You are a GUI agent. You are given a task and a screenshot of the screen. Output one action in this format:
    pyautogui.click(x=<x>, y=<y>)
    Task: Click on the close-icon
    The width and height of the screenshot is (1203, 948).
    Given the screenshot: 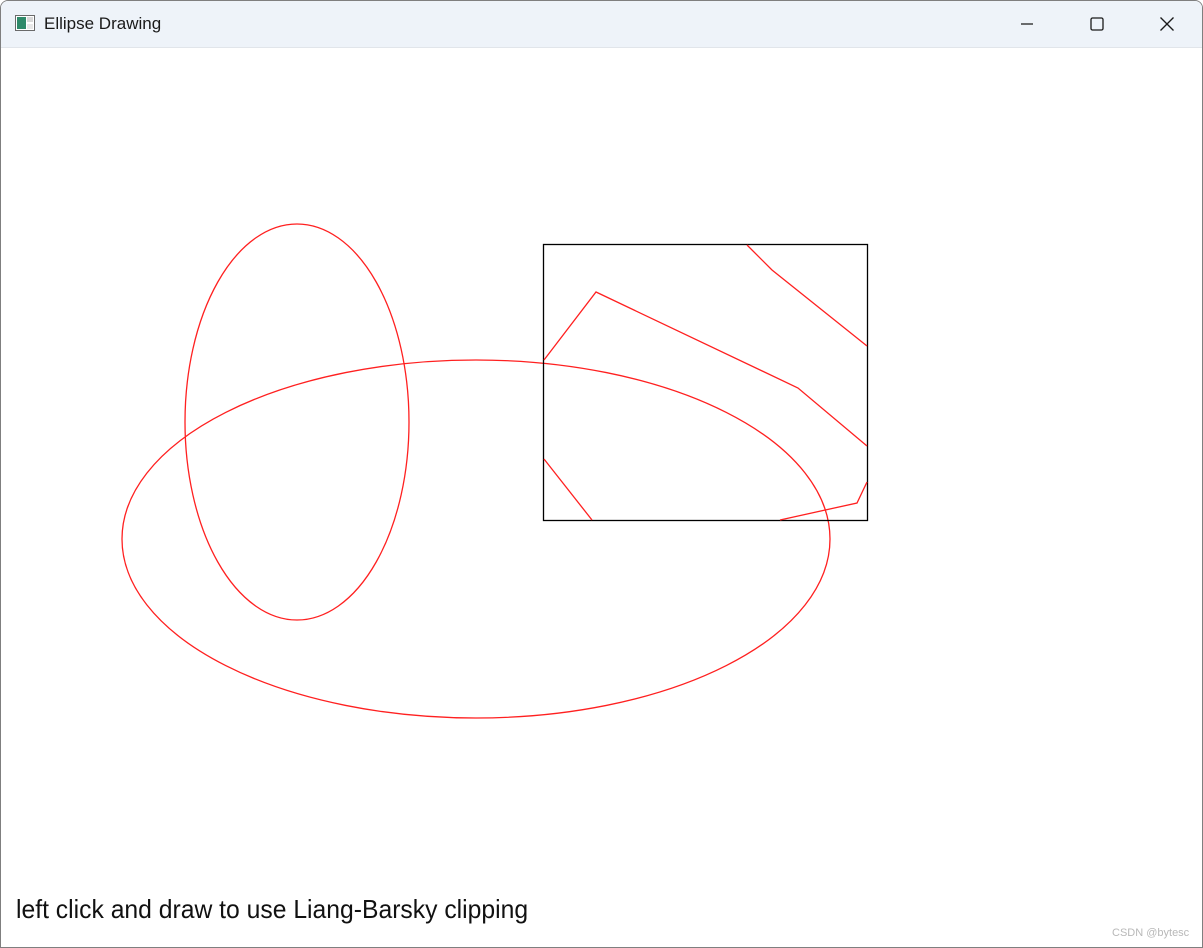 What is the action you would take?
    pyautogui.click(x=1167, y=24)
    